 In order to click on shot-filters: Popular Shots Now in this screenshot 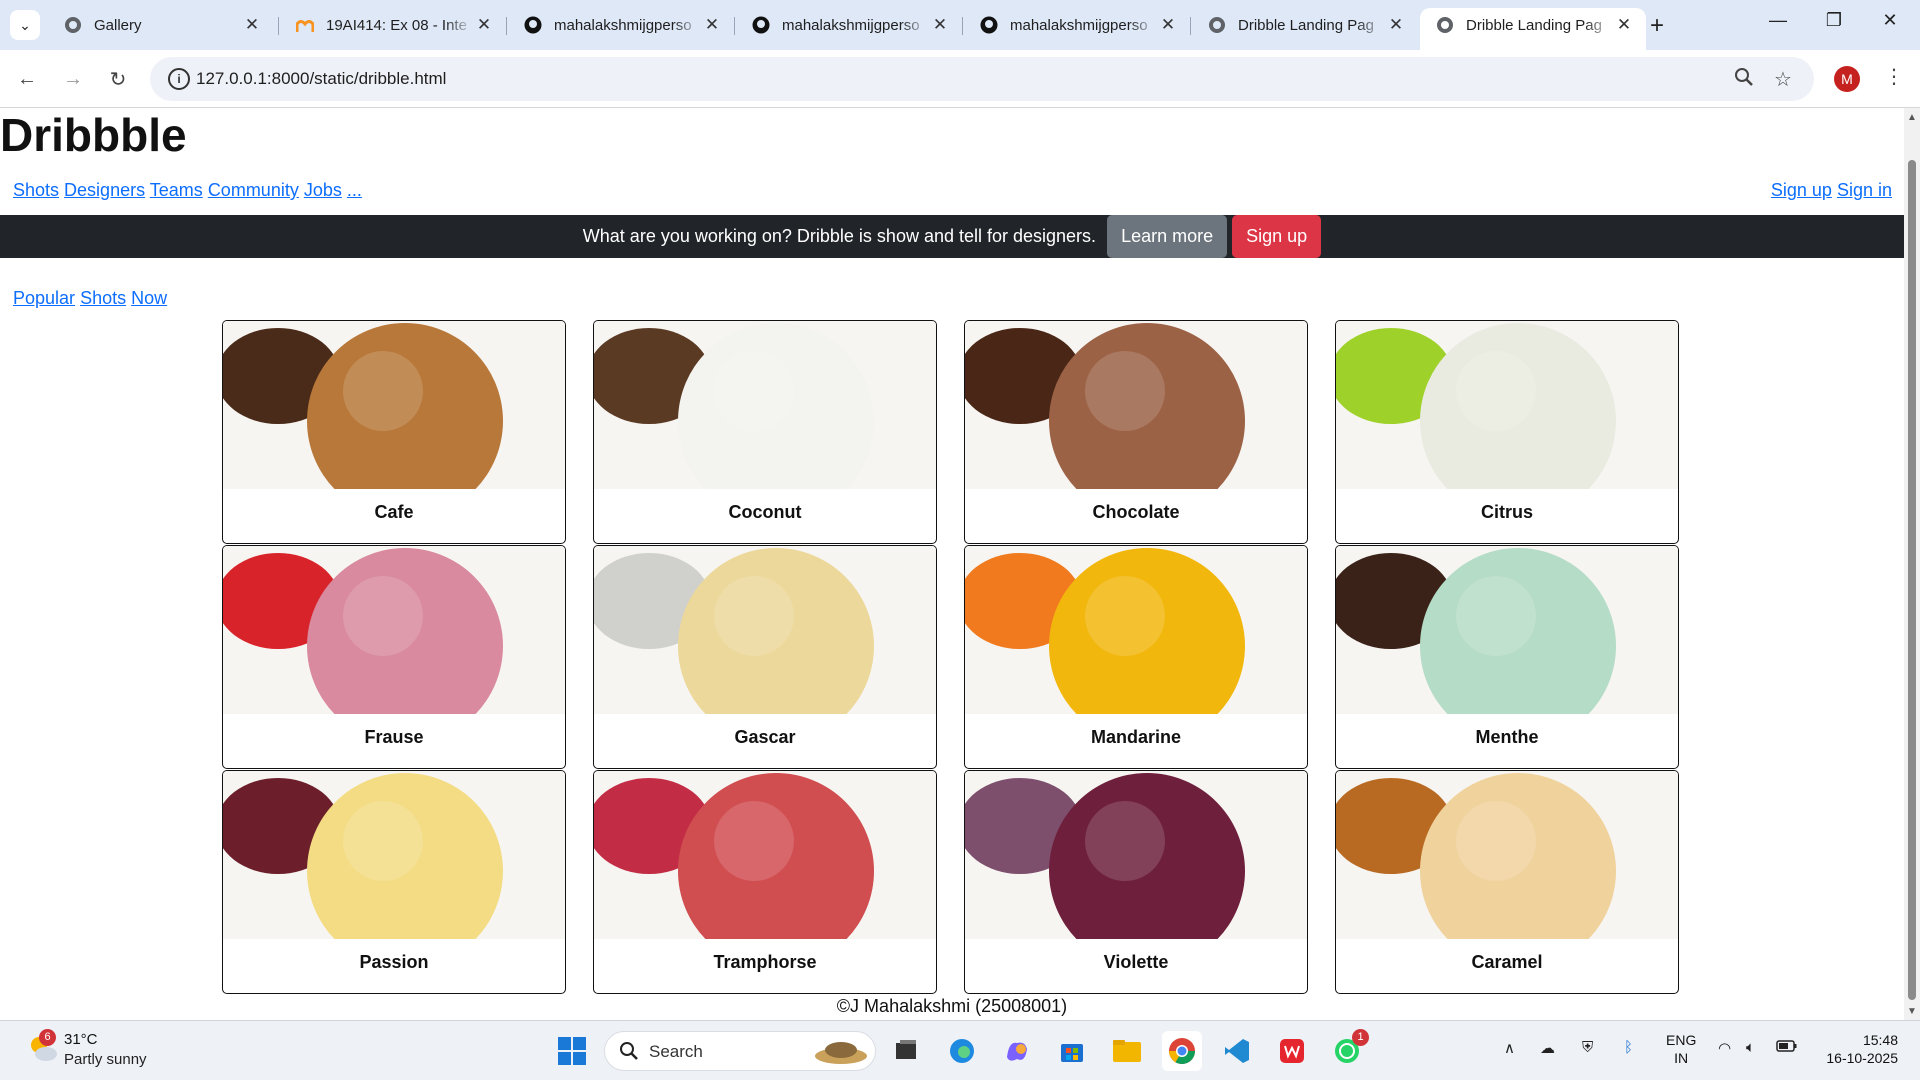, I will do `click(90, 298)`.